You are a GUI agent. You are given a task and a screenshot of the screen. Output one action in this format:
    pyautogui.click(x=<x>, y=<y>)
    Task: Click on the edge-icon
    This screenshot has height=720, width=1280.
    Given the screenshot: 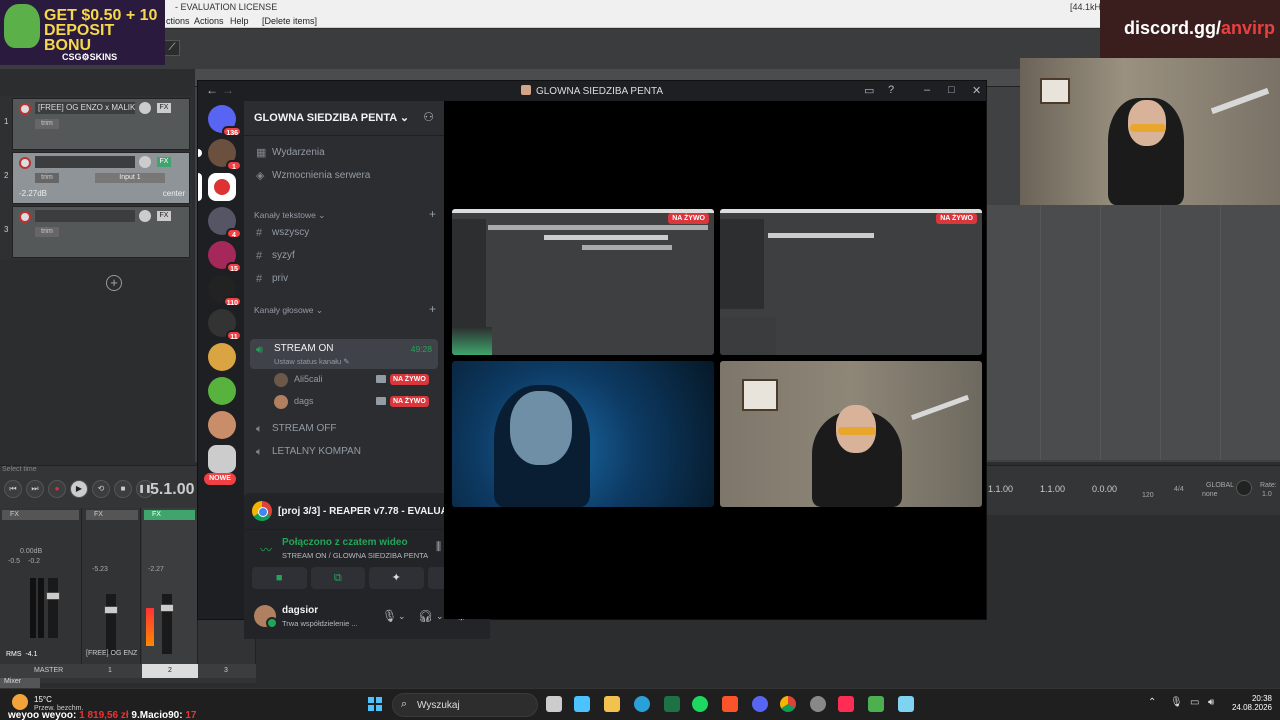 What is the action you would take?
    pyautogui.click(x=642, y=704)
    